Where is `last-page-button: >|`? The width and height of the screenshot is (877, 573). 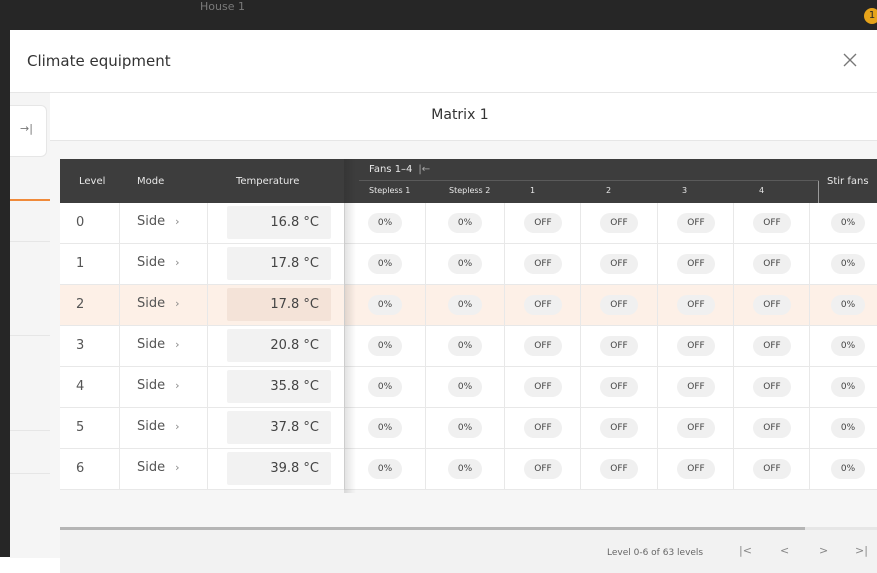
last-page-button: >| is located at coordinates (861, 550).